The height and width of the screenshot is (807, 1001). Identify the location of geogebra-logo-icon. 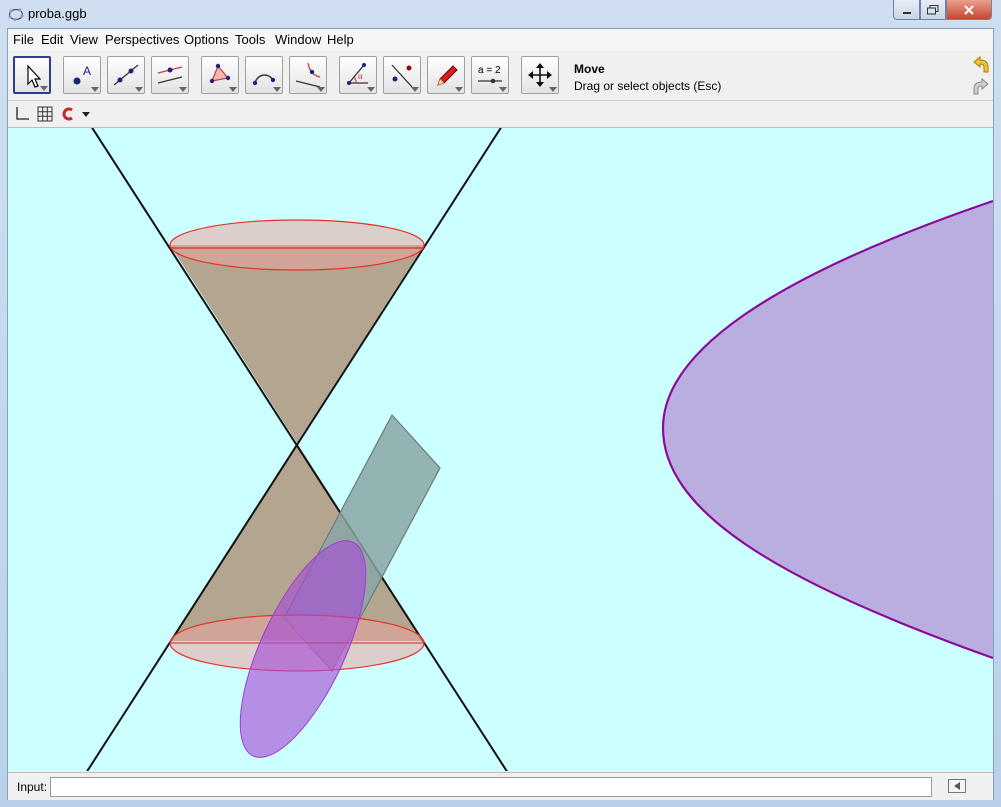
(16, 15).